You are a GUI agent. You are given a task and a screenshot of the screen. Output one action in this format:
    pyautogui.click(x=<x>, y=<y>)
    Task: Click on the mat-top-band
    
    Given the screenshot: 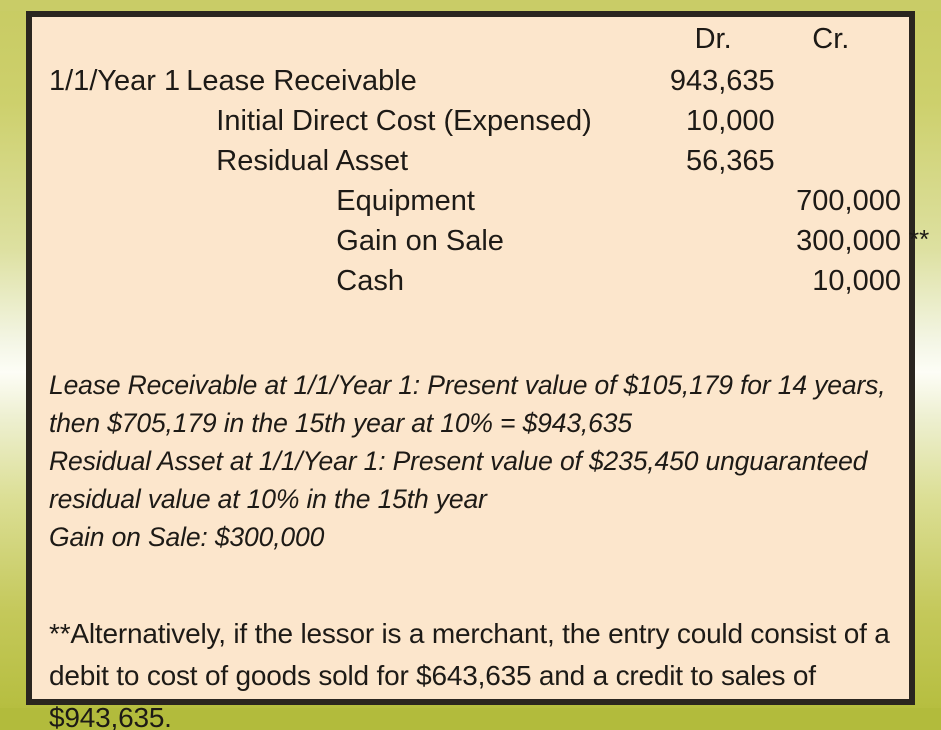 What is the action you would take?
    pyautogui.click(x=470, y=5)
    